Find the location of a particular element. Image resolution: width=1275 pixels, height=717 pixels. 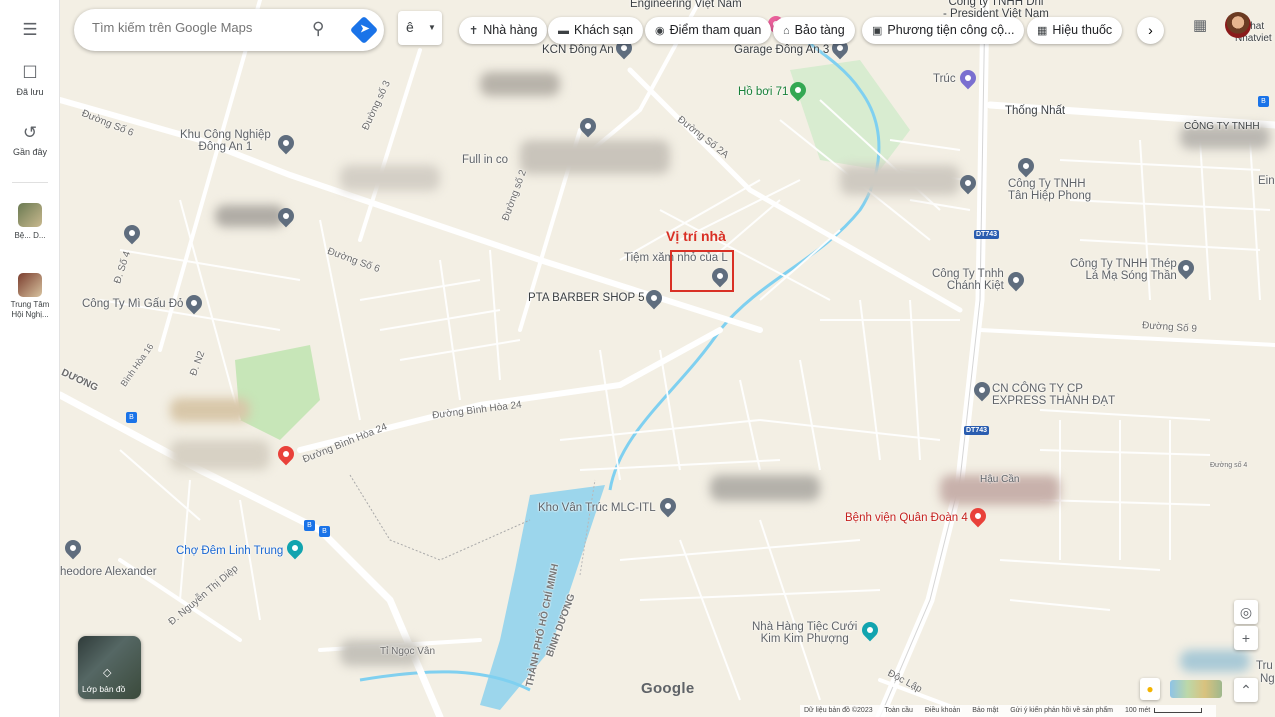

road-label: Tỉ Ngọc Vân is located at coordinates (408, 651).